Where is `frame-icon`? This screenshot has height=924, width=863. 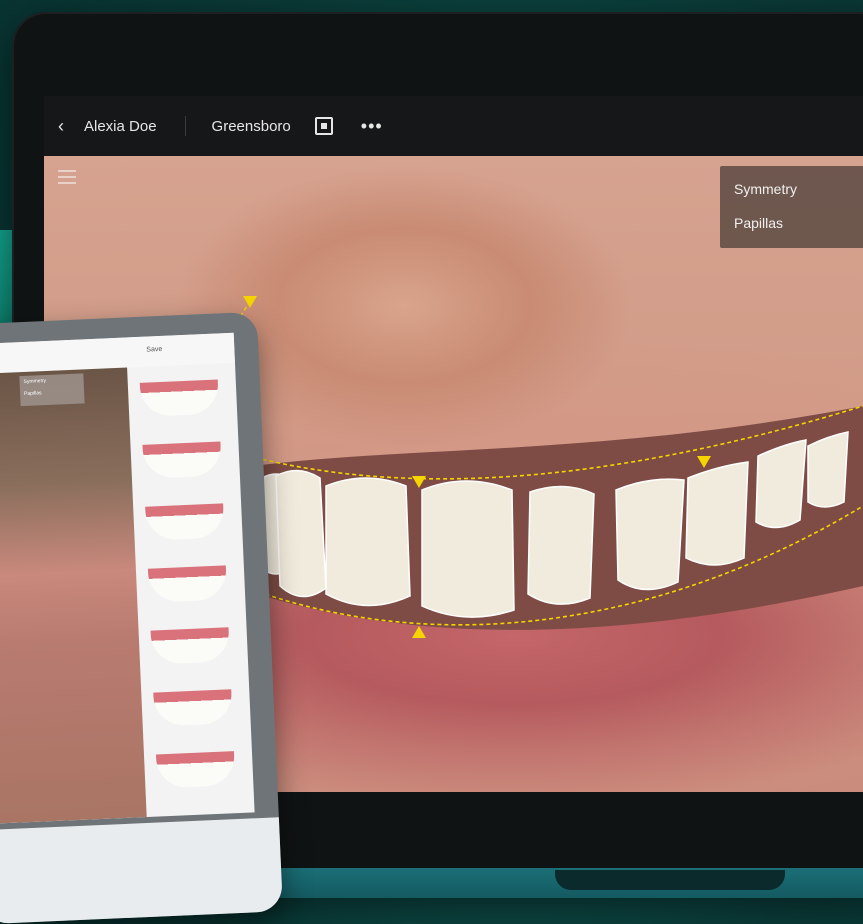 frame-icon is located at coordinates (323, 126).